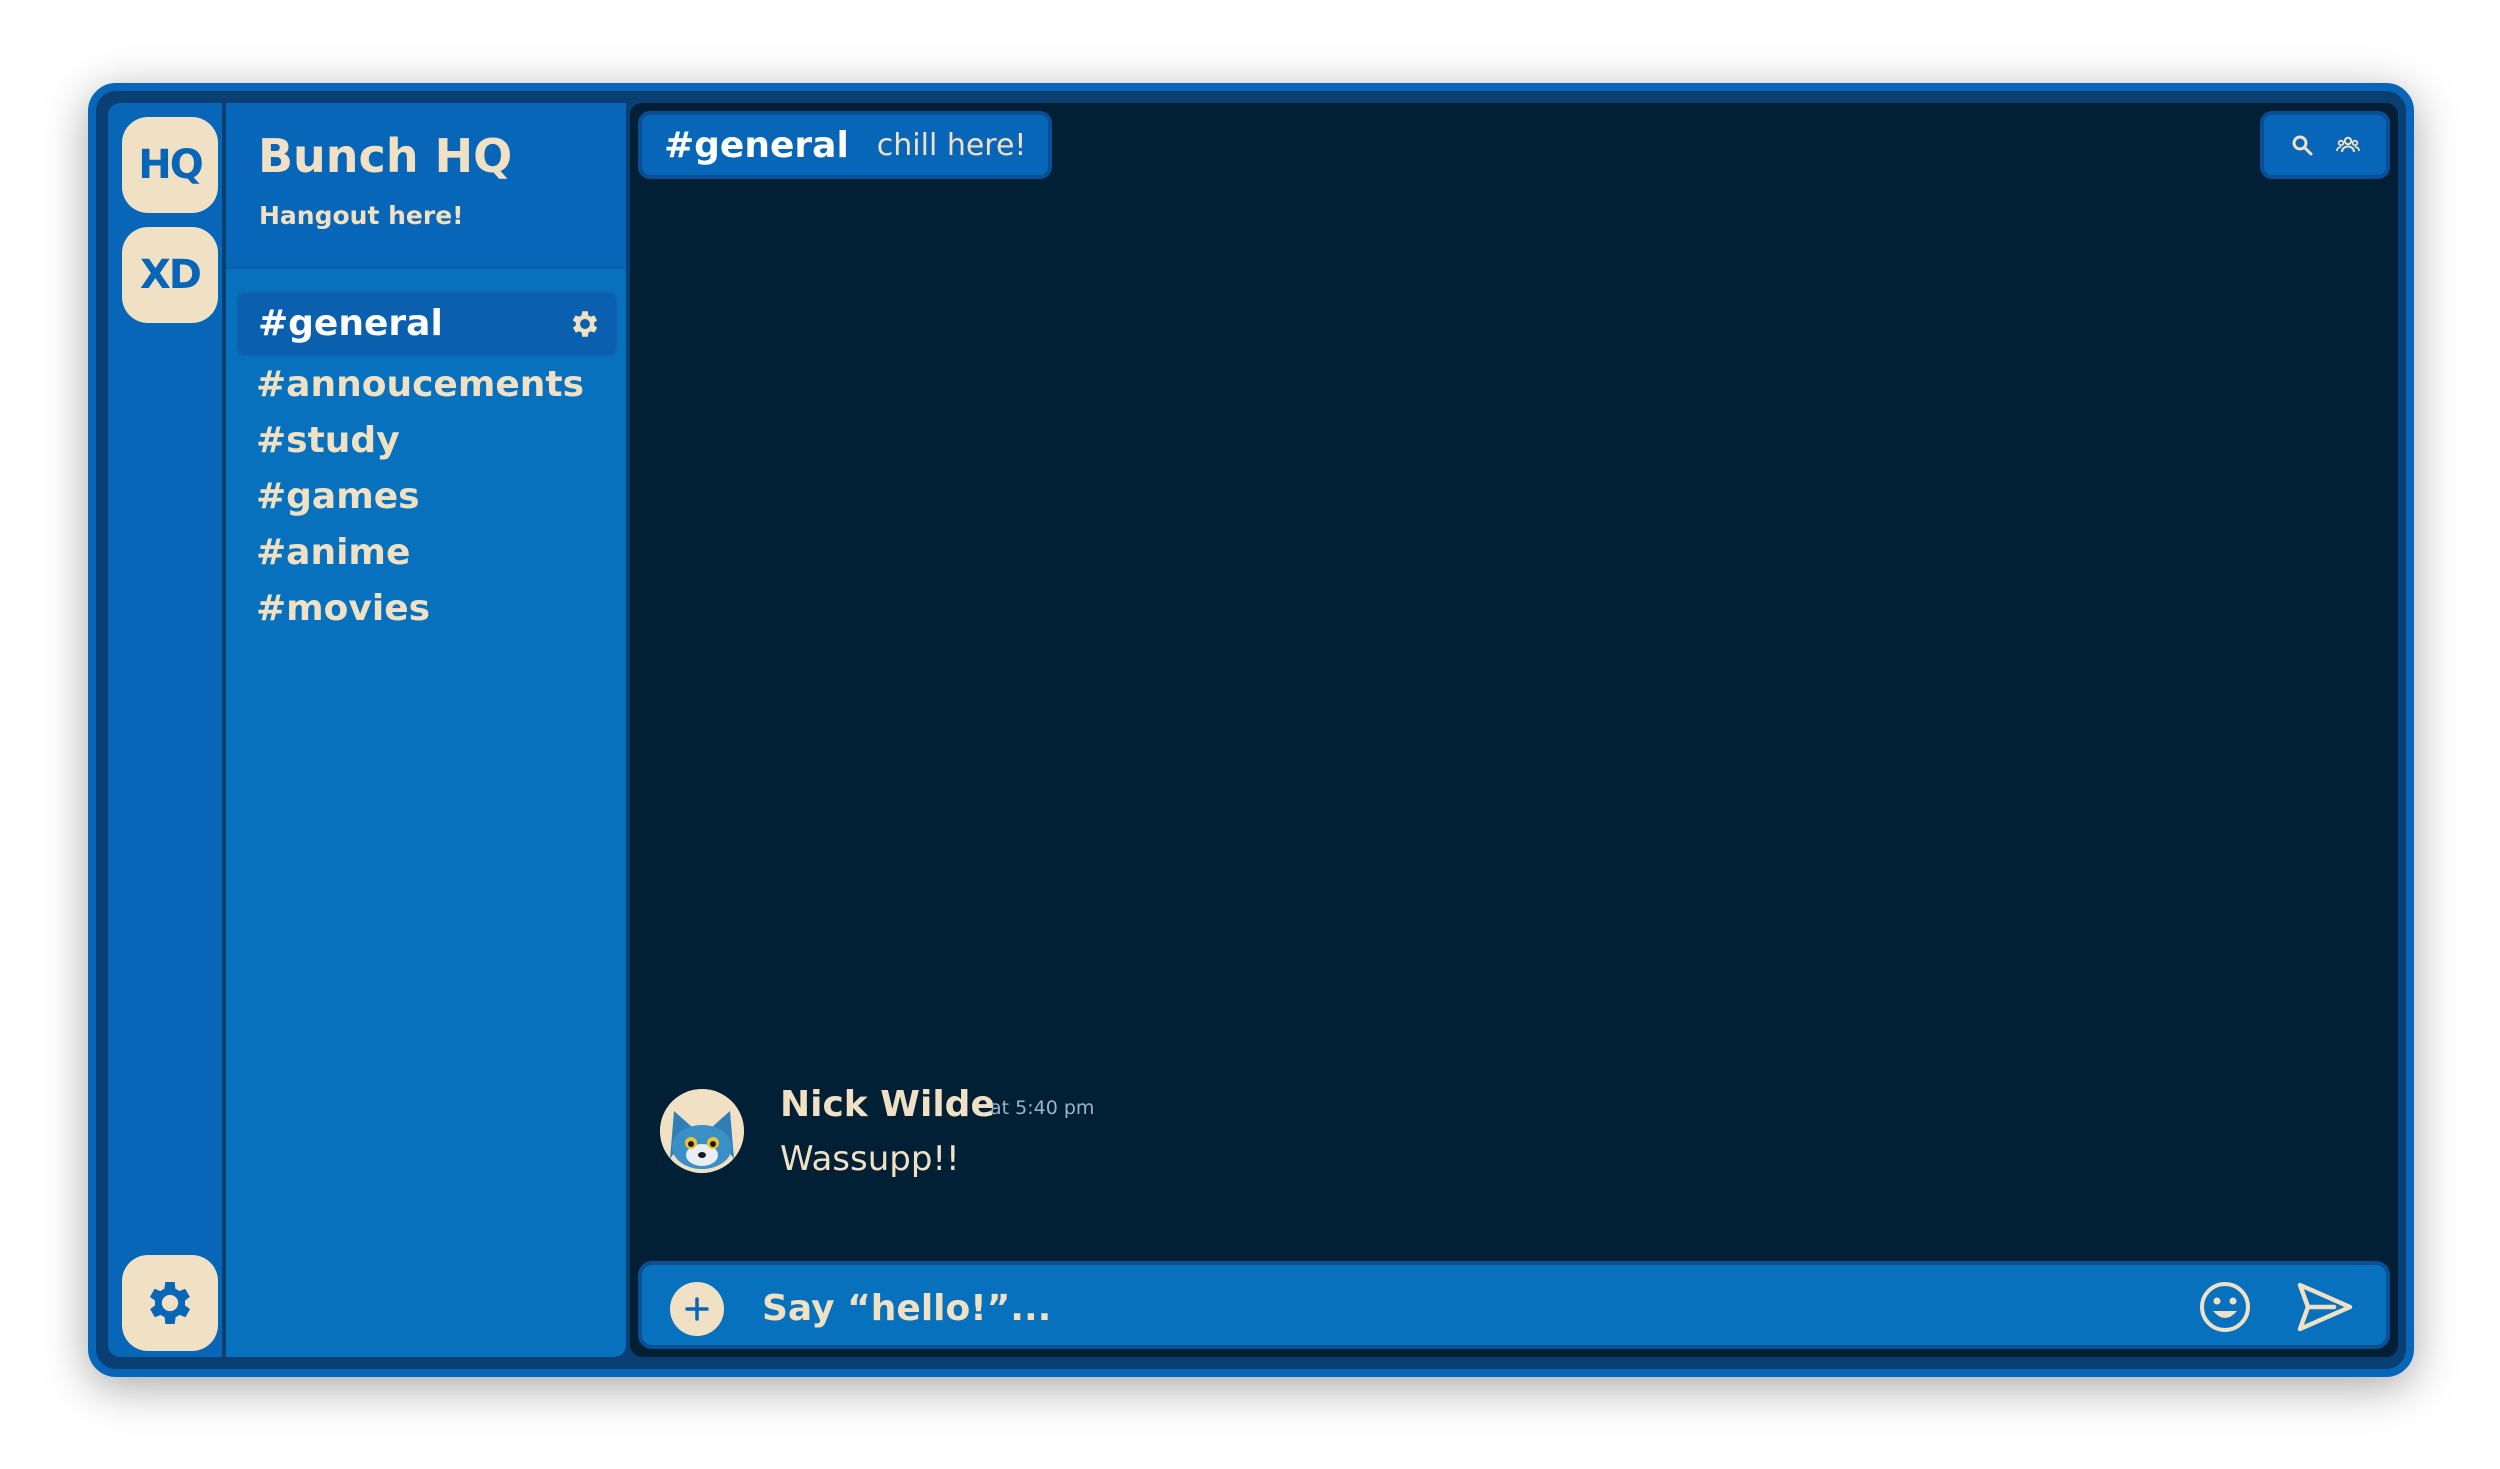 The height and width of the screenshot is (1469, 2500). I want to click on channel-label: #general, so click(350, 323).